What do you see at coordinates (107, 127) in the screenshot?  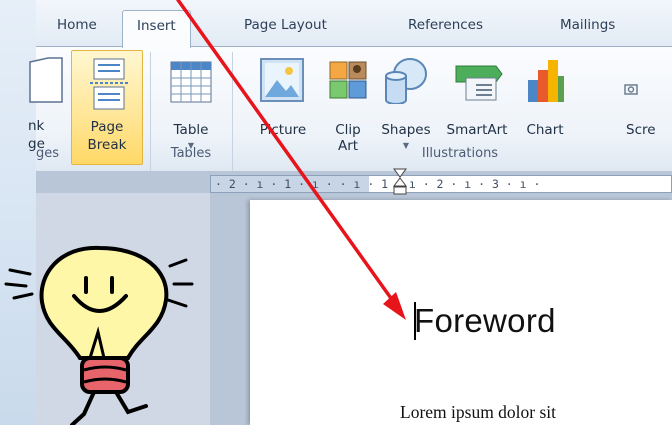 I see `page-break-label-1: Page` at bounding box center [107, 127].